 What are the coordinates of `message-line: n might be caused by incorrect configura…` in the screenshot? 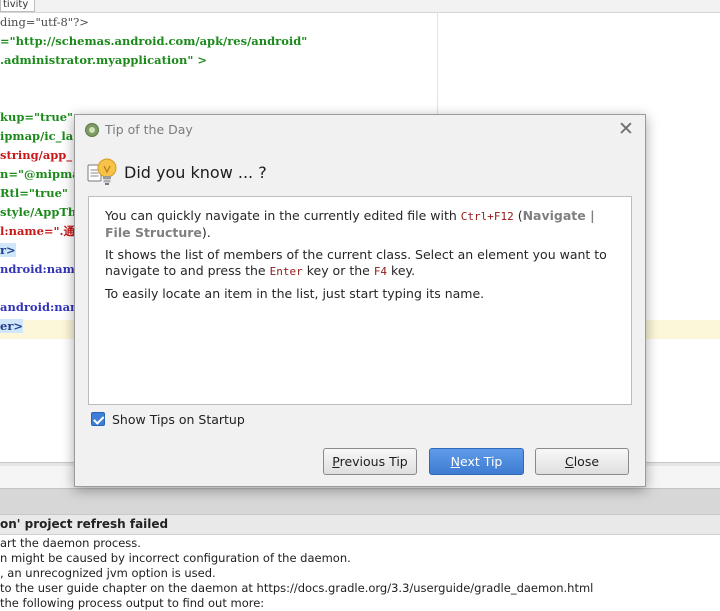 It's located at (175, 558).